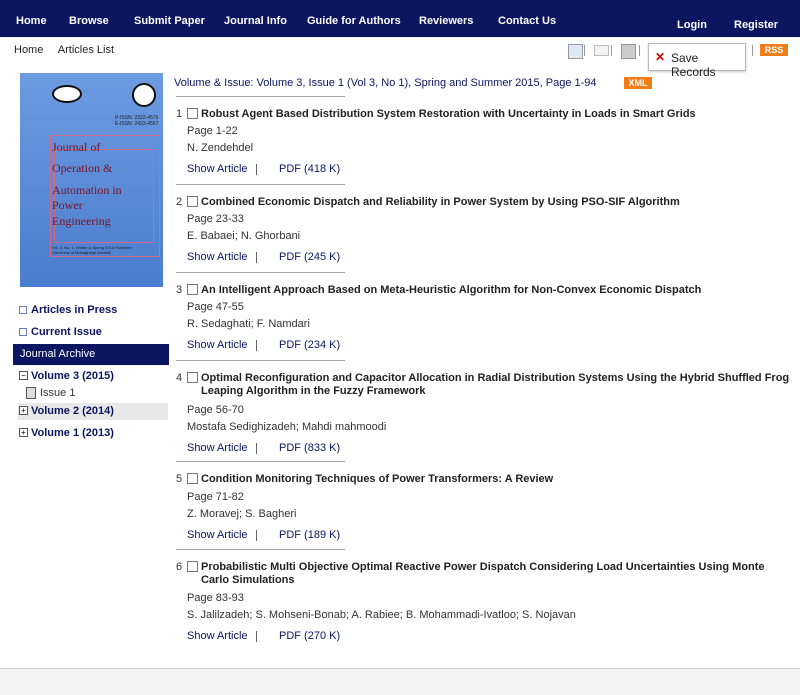  What do you see at coordinates (400, 681) in the screenshot?
I see `horizontal-scrollbar` at bounding box center [400, 681].